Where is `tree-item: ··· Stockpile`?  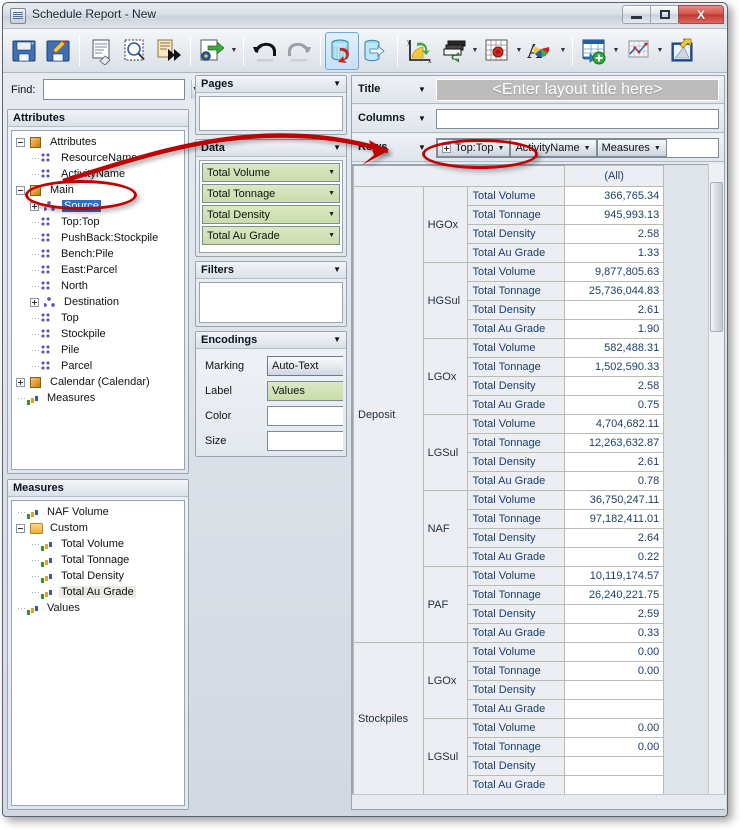 tree-item: ··· Stockpile is located at coordinates (100, 334).